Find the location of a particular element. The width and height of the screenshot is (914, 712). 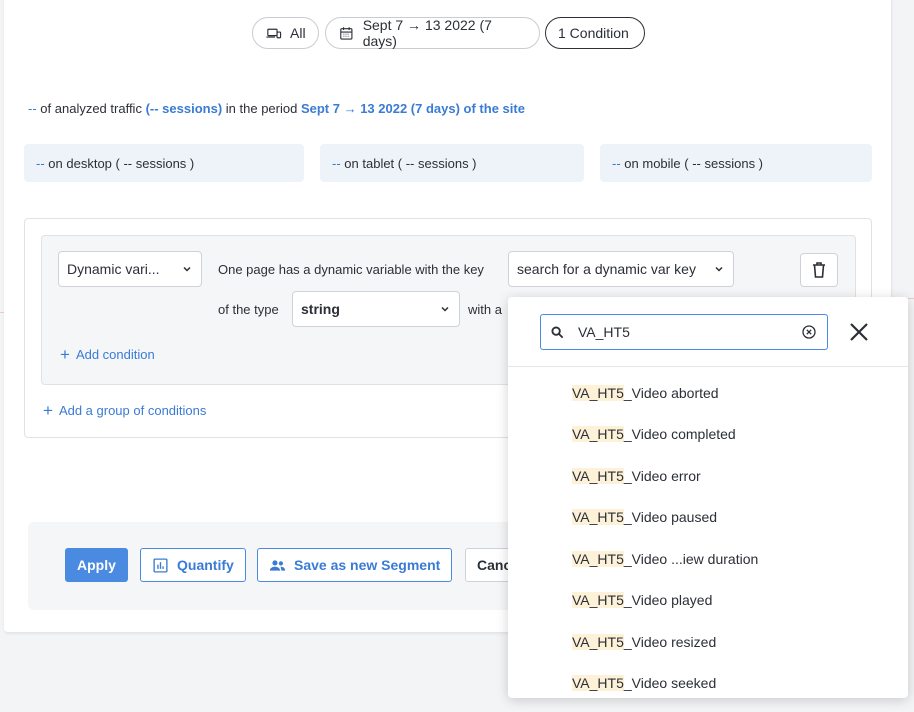

item-suffix: _Video paused is located at coordinates (670, 517).